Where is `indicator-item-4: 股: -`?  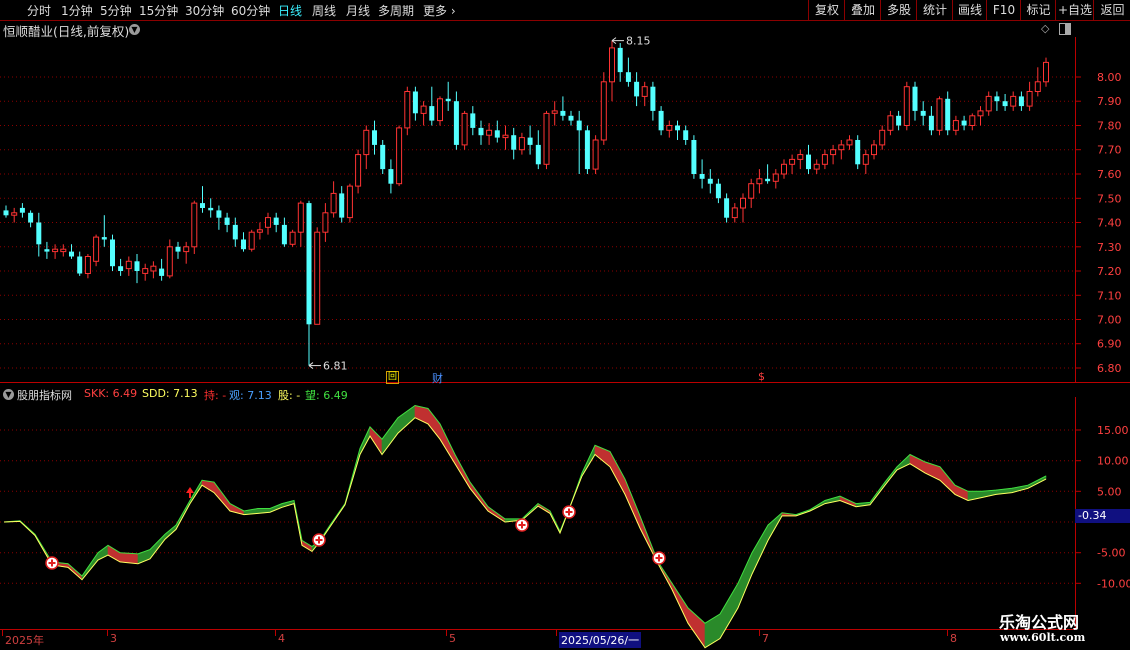 indicator-item-4: 股: - is located at coordinates (289, 395).